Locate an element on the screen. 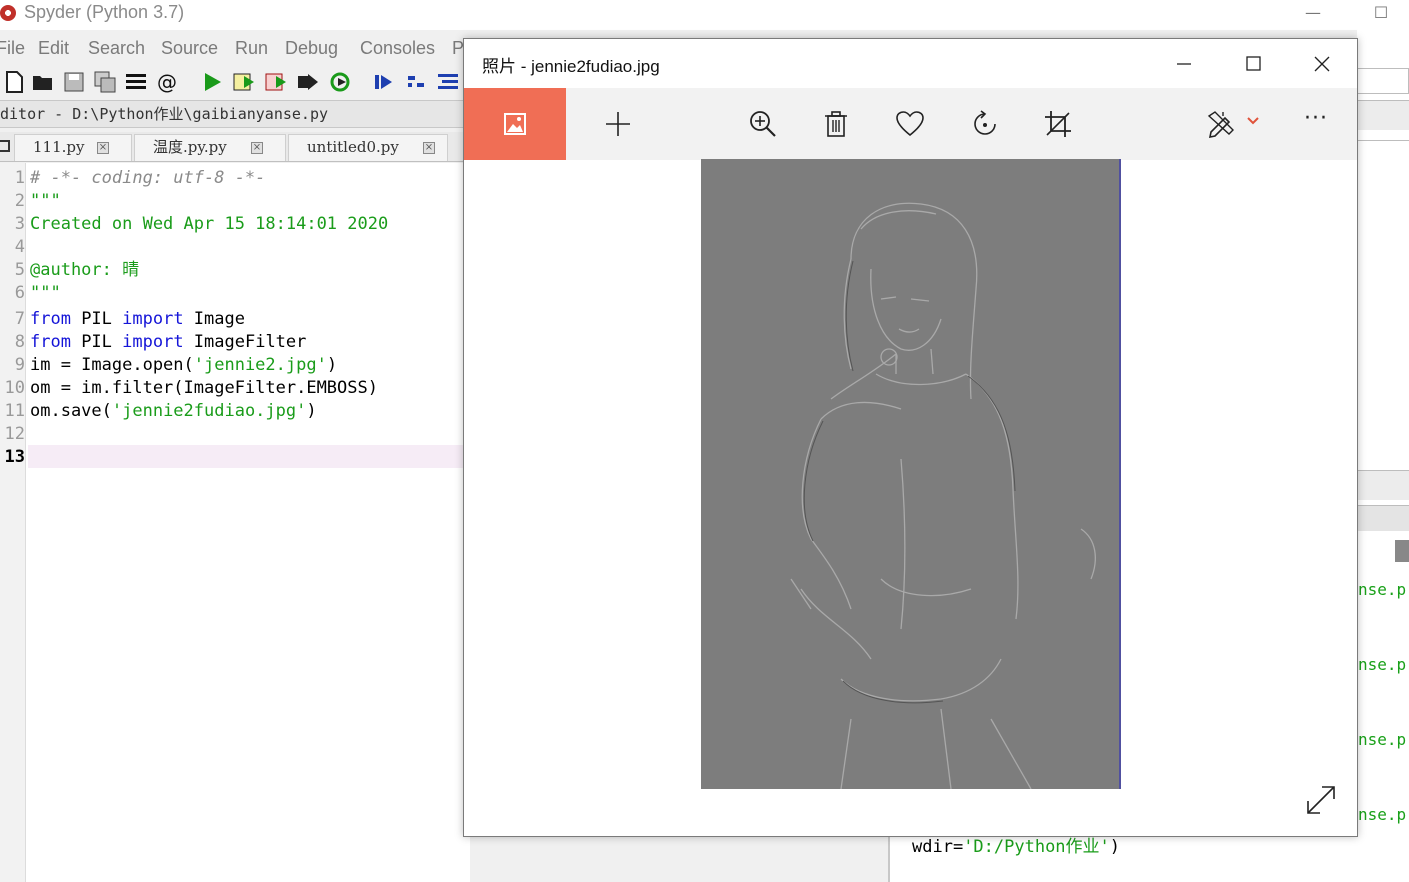 Image resolution: width=1409 pixels, height=882 pixels. add-icon is located at coordinates (618, 124).